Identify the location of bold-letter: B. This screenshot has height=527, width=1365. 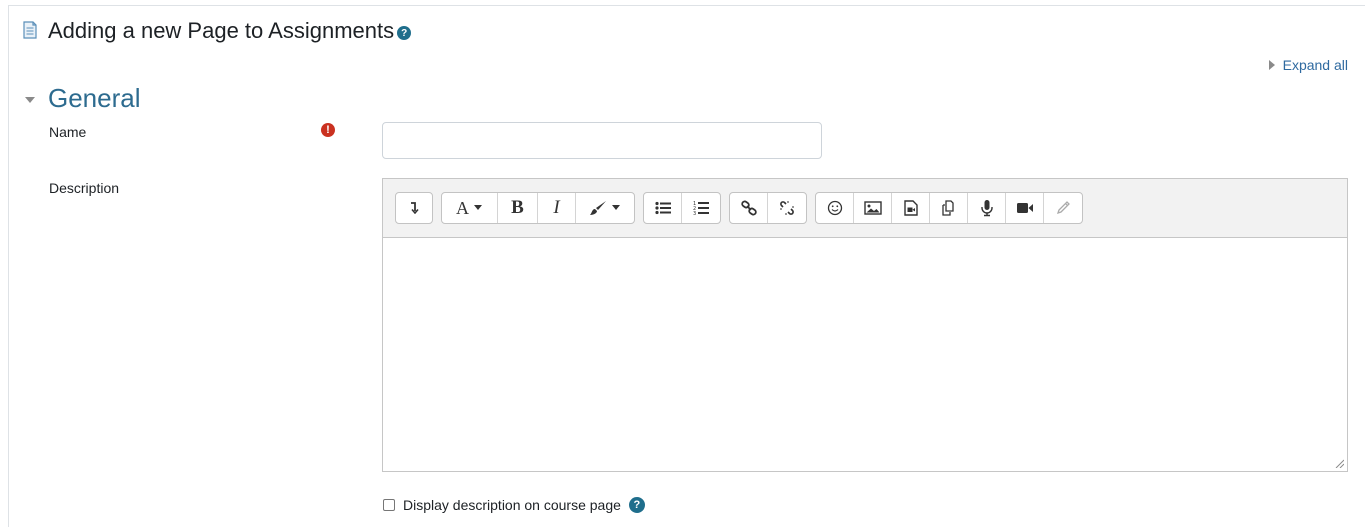
(517, 207).